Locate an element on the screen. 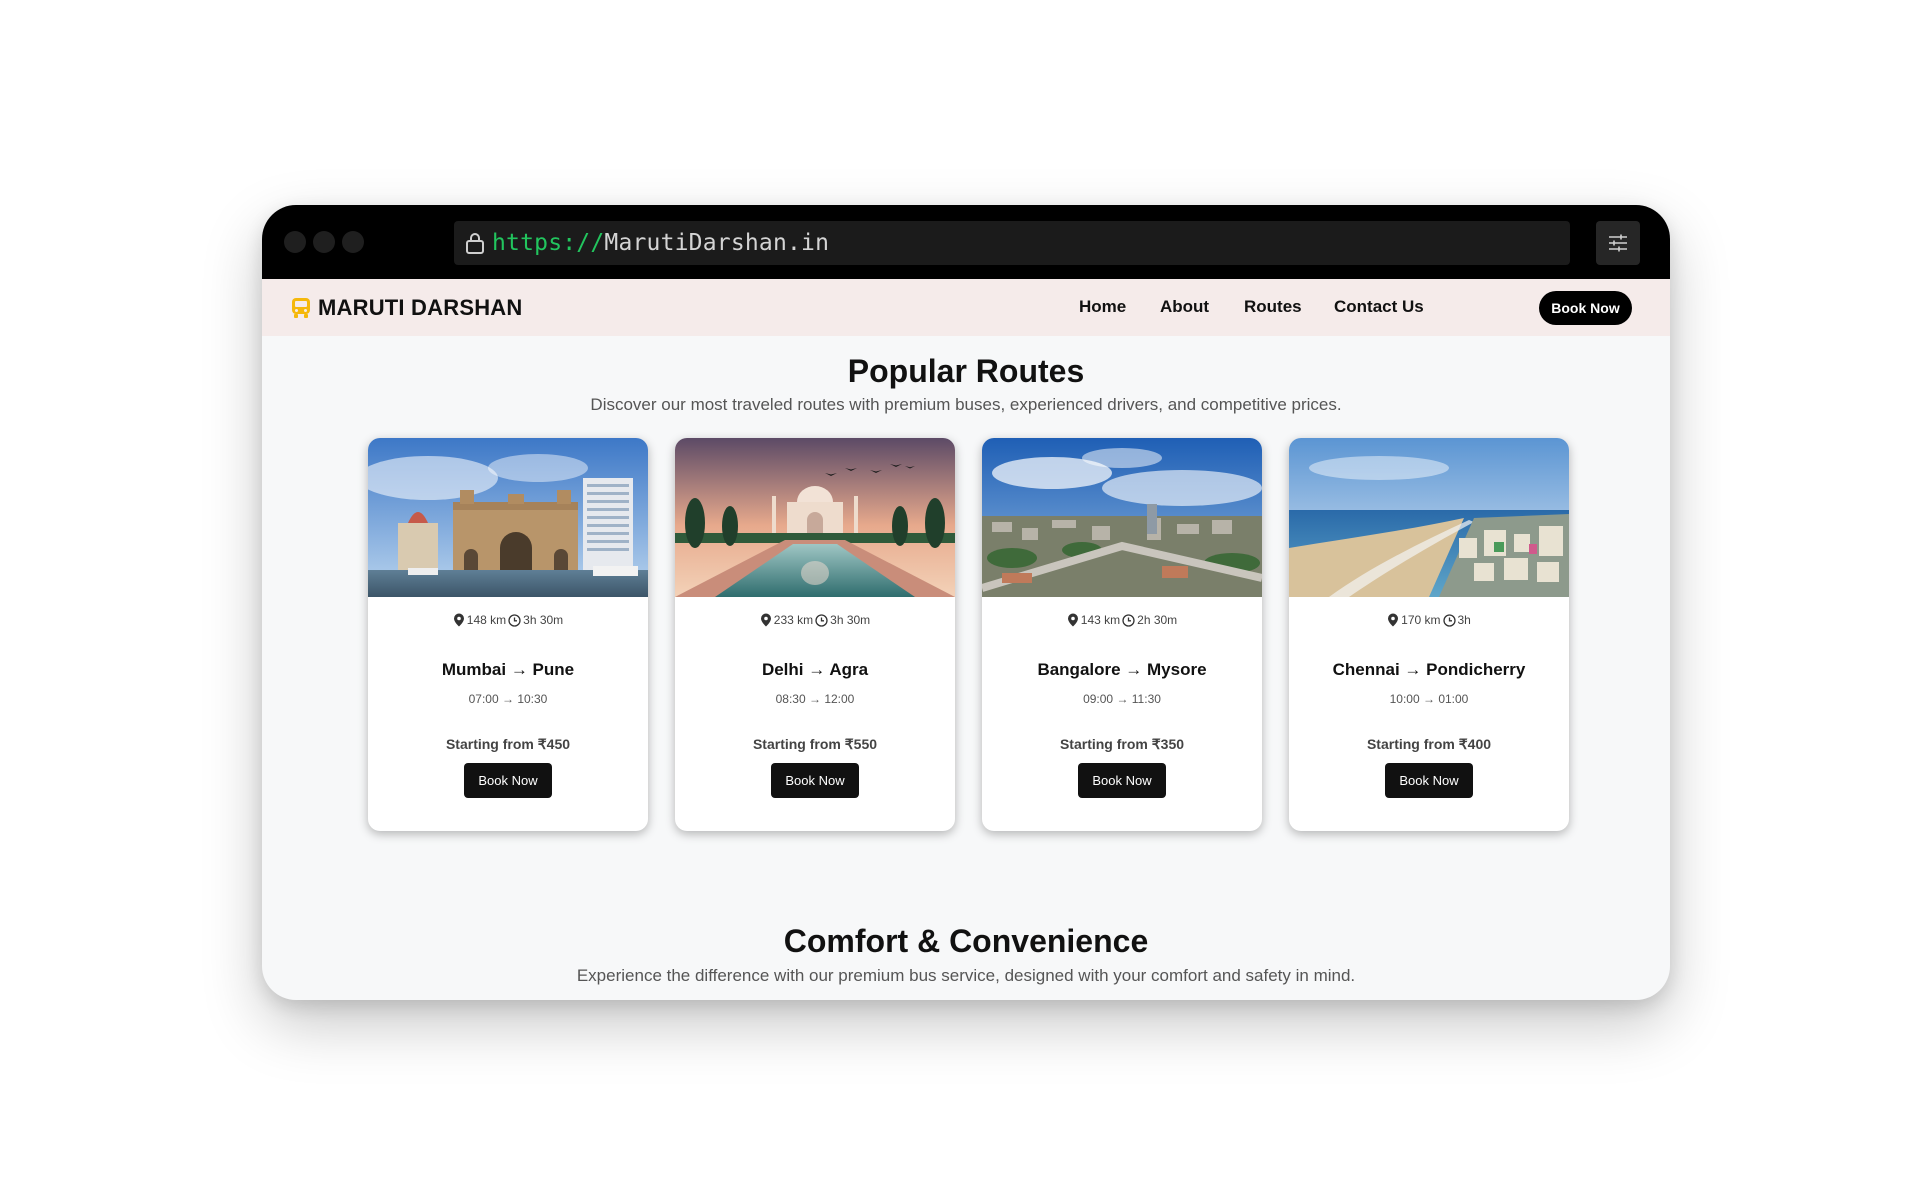 This screenshot has height=1200, width=1920. comfort-title: Comfort & Convenience is located at coordinates (966, 941).